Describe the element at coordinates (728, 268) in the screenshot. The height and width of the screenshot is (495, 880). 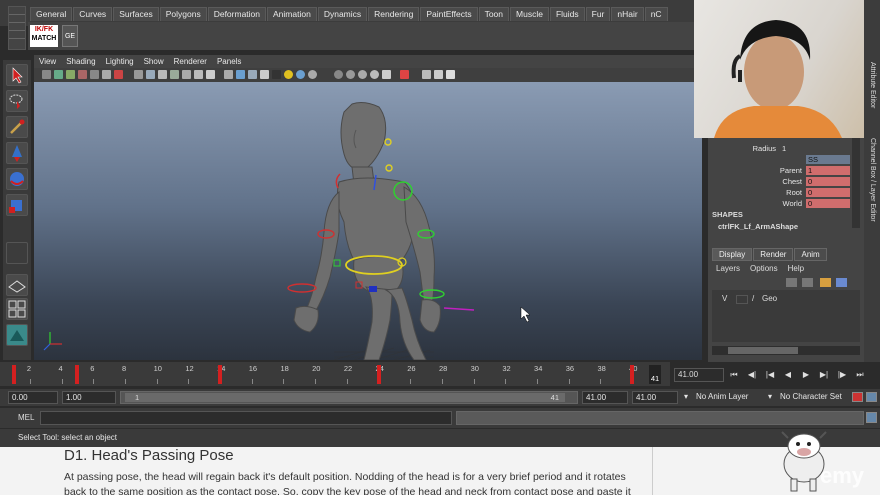
I see `layer-menu-layers: Layers` at that location.